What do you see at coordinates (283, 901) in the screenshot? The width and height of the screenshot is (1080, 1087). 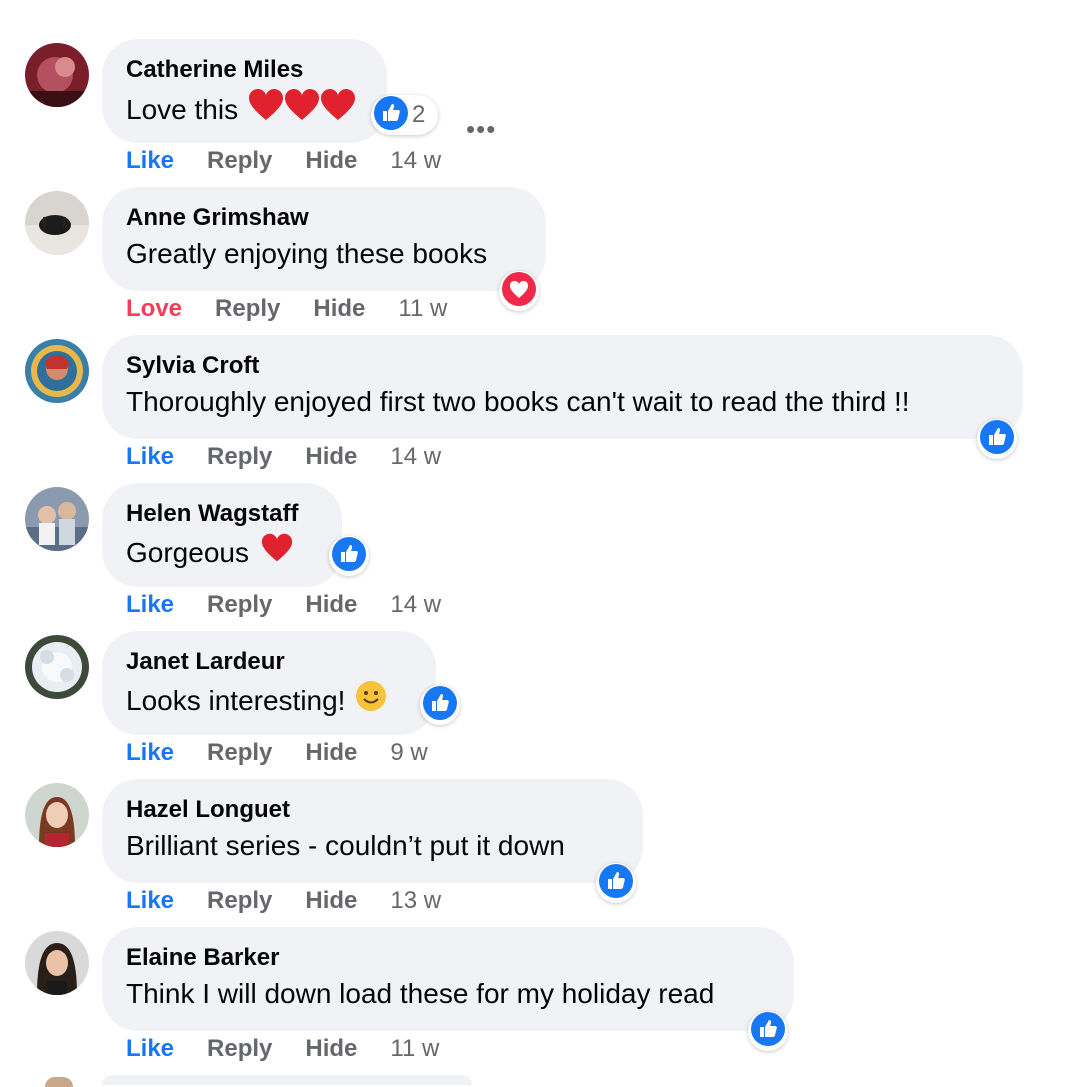 I see `comment-actions: Like Reply Hide 13 w` at bounding box center [283, 901].